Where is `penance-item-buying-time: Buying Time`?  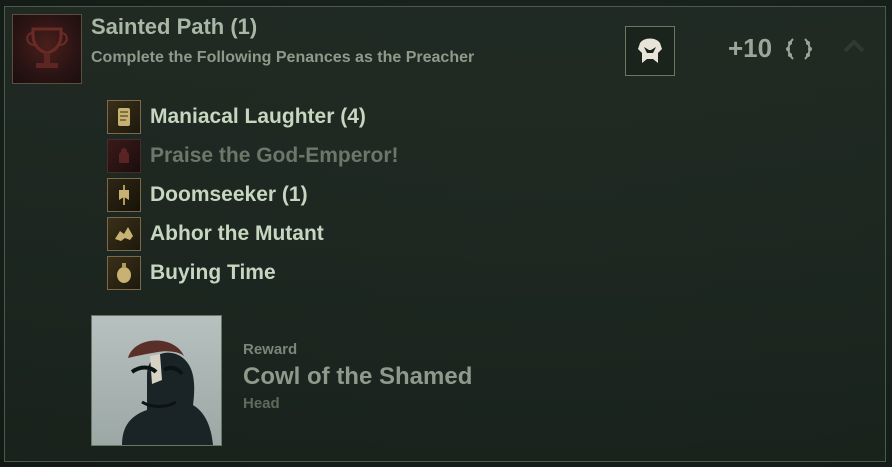
penance-item-buying-time: Buying Time is located at coordinates (191, 273).